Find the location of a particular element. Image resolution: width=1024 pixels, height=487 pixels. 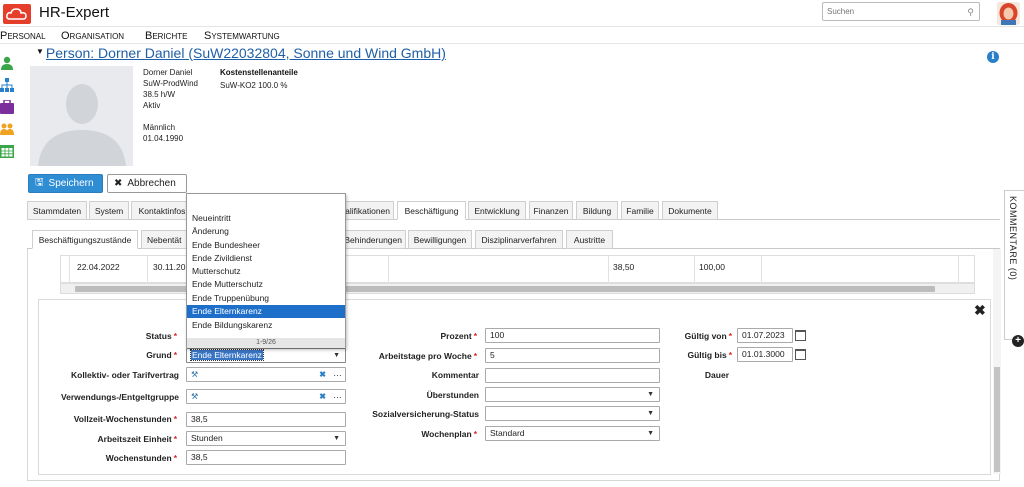

floppy-icon: 🖫 is located at coordinates (39, 182).